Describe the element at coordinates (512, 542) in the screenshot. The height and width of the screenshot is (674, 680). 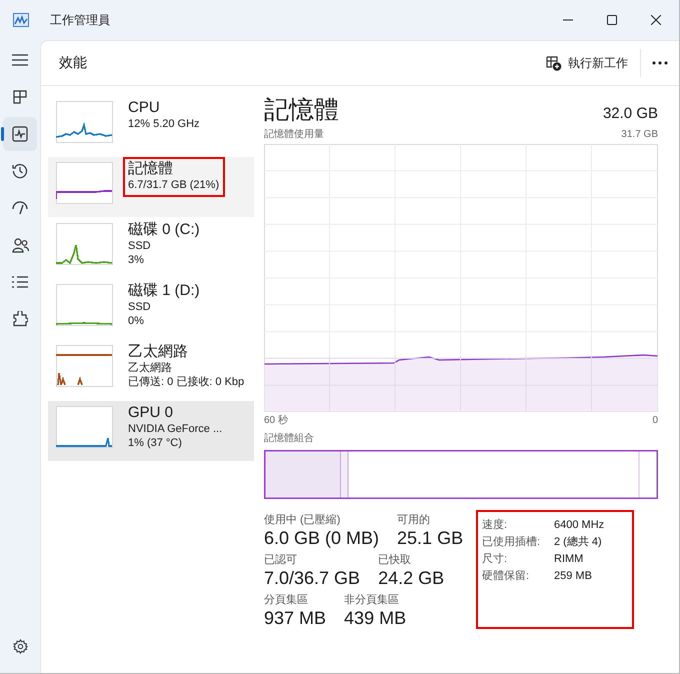
I see `spec-label: 已使用插槽:` at that location.